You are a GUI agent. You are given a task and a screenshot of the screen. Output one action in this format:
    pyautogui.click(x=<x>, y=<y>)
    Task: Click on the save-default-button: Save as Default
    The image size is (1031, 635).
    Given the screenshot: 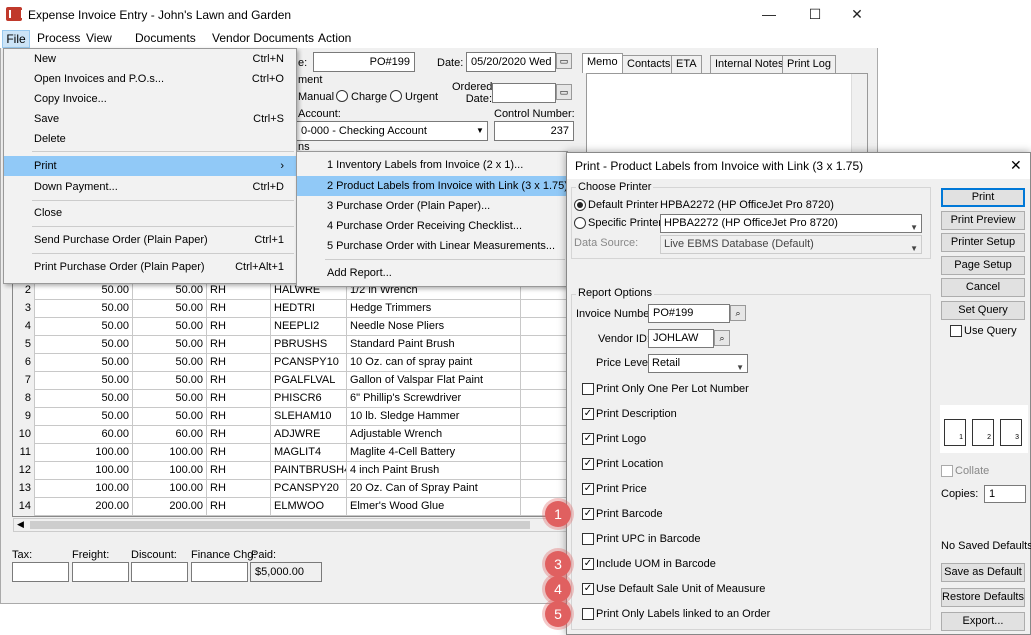 What is the action you would take?
    pyautogui.click(x=983, y=572)
    